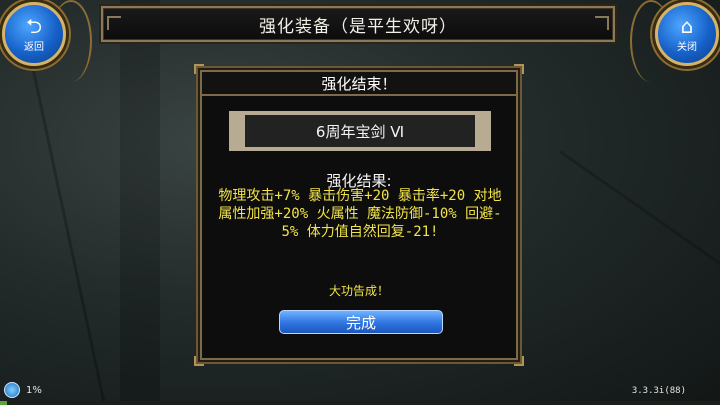  I want to click on background-crack, so click(639, 209).